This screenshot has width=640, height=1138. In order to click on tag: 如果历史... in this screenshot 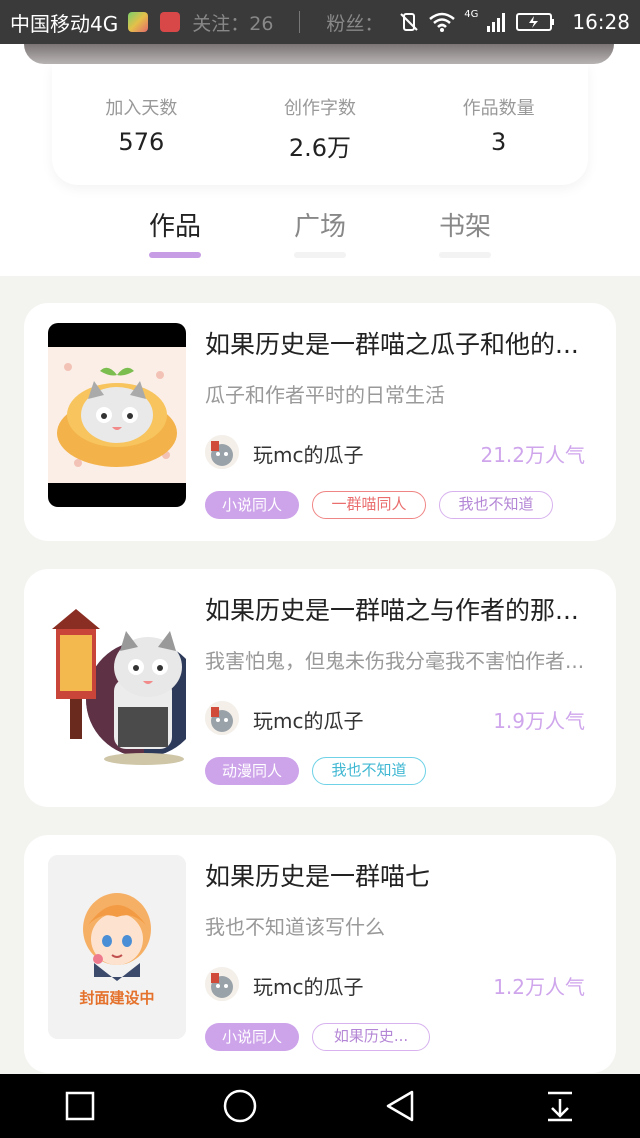, I will do `click(371, 1037)`.